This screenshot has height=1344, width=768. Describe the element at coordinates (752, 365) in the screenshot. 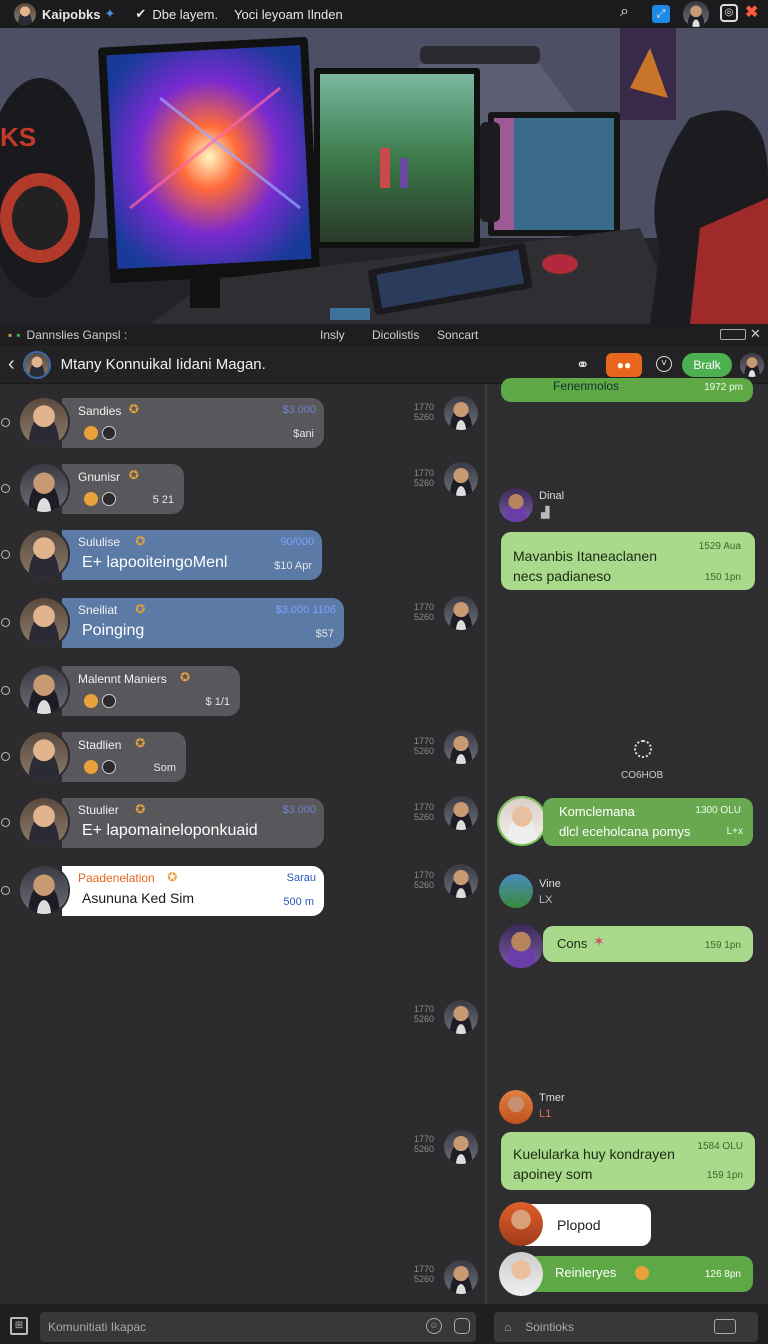

I see `header-user-avatar` at that location.